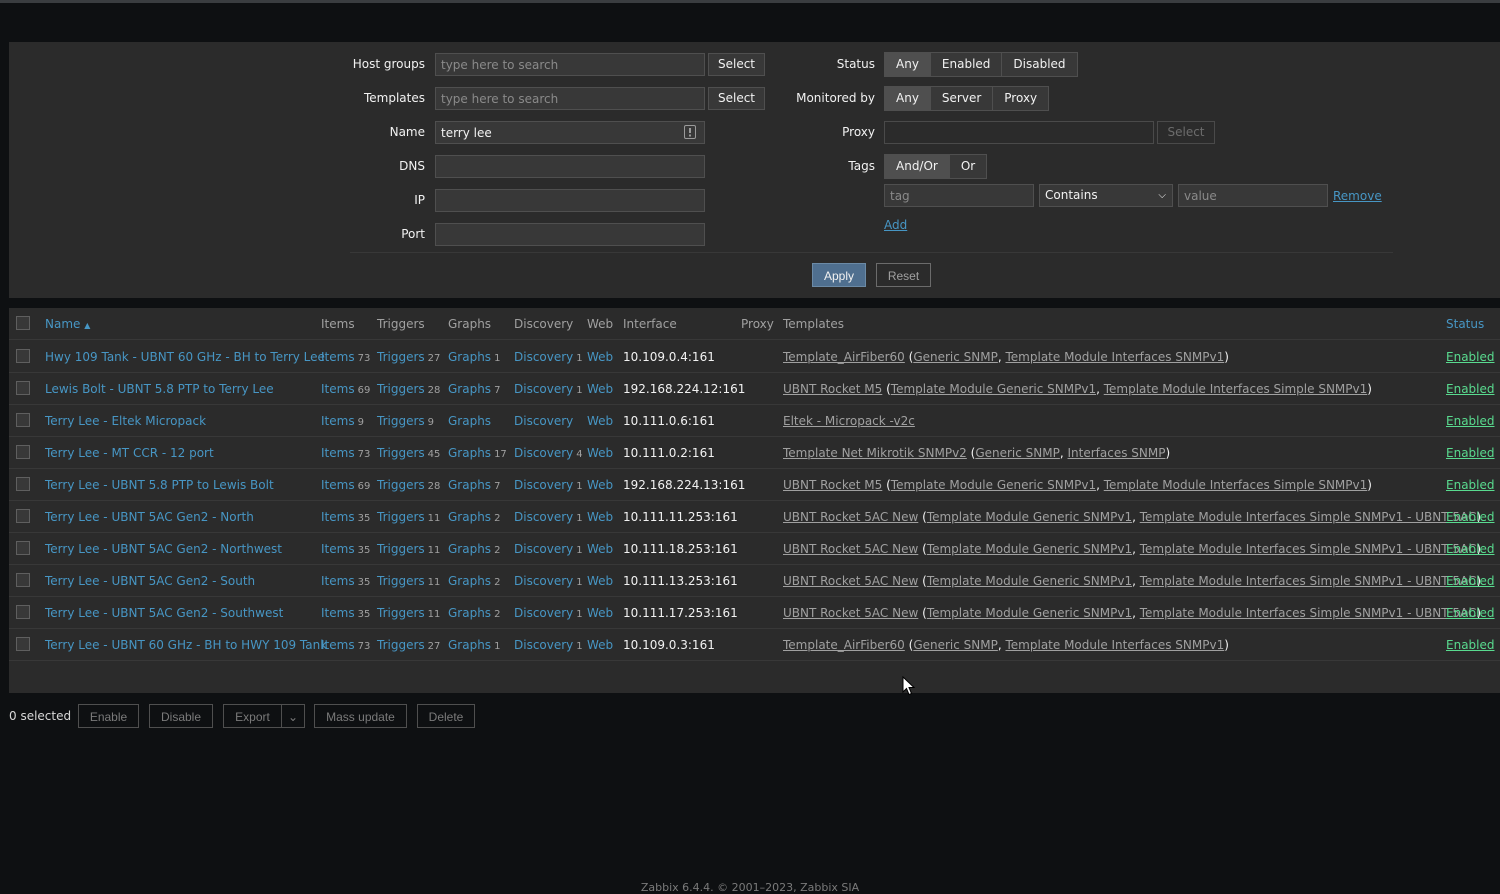  I want to click on host-groups-input, so click(570, 64).